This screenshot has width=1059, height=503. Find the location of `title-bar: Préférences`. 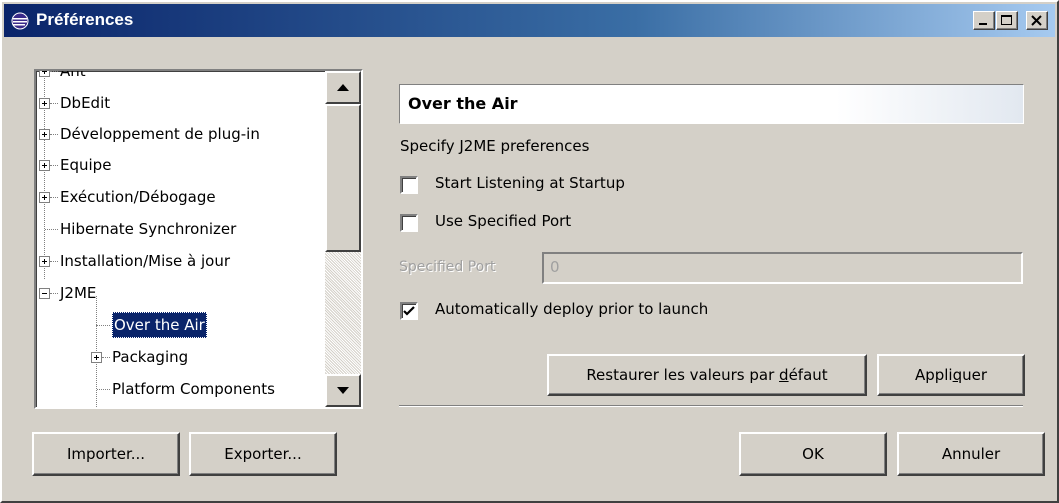

title-bar: Préférences is located at coordinates (529, 20).